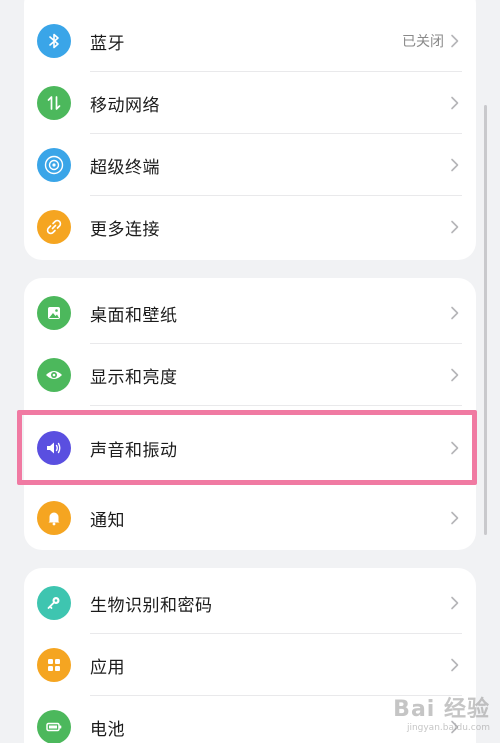 Image resolution: width=500 pixels, height=743 pixels. Describe the element at coordinates (134, 315) in the screenshot. I see `settings-item-label: 桌面和壁纸` at that location.